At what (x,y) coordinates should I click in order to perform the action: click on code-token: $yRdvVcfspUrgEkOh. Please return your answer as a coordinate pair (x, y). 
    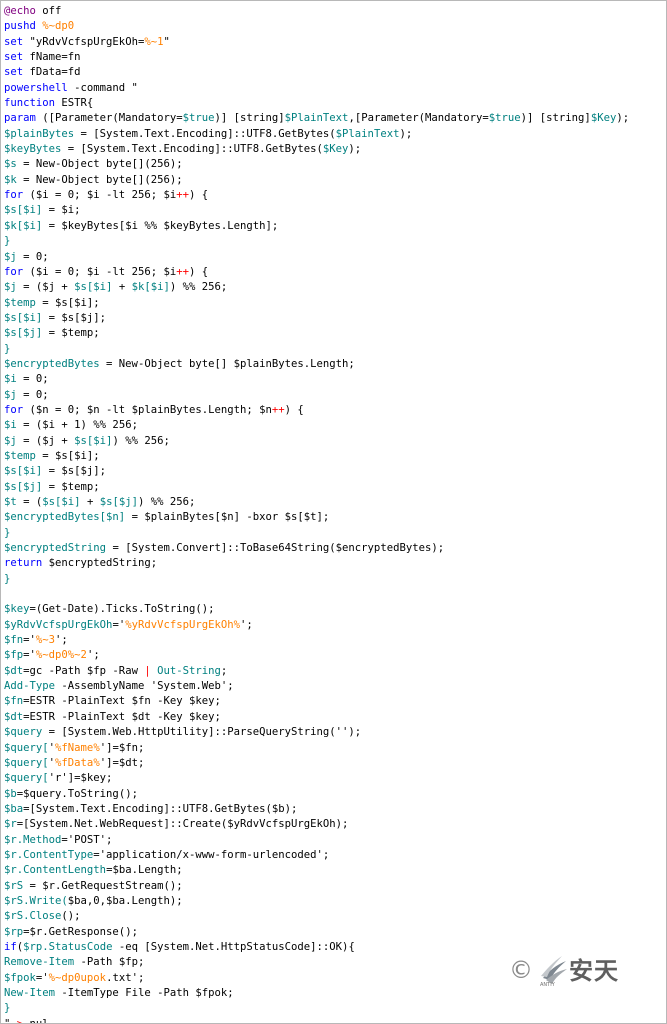
    Looking at the image, I should click on (58, 624).